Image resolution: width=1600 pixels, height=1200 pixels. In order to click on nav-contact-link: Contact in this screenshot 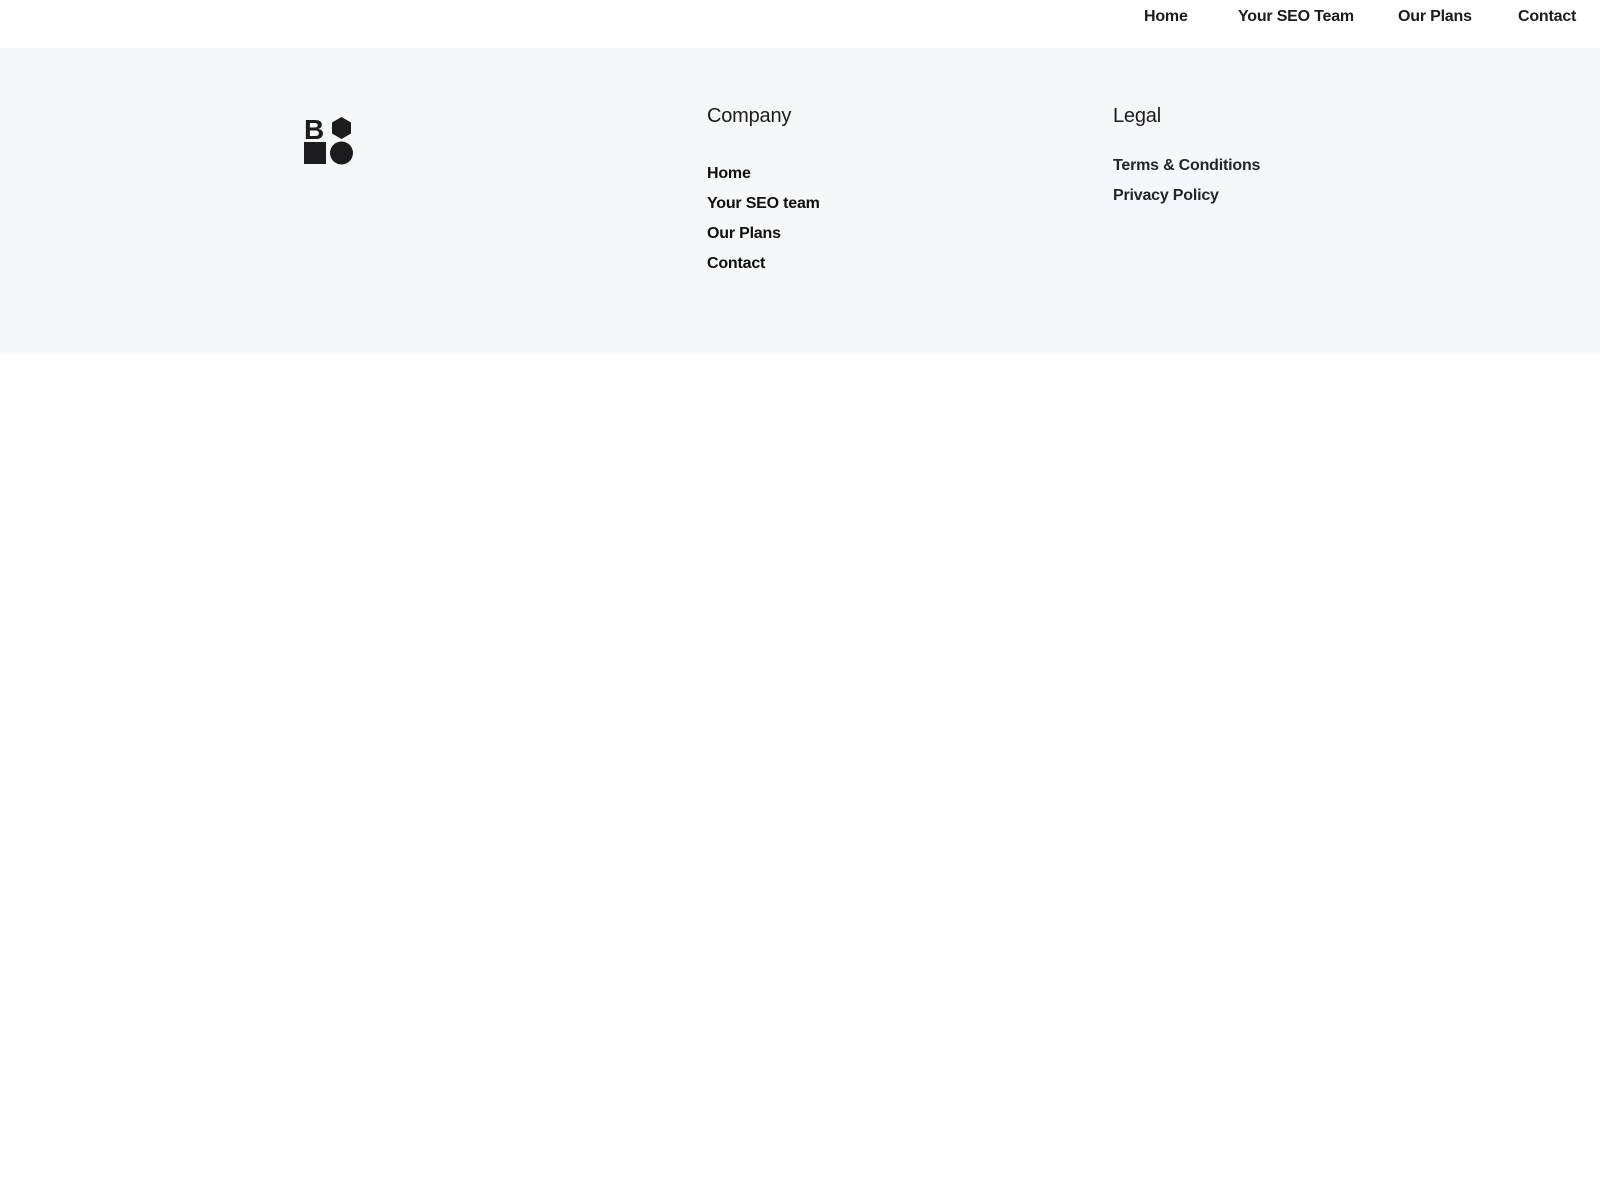, I will do `click(1547, 17)`.